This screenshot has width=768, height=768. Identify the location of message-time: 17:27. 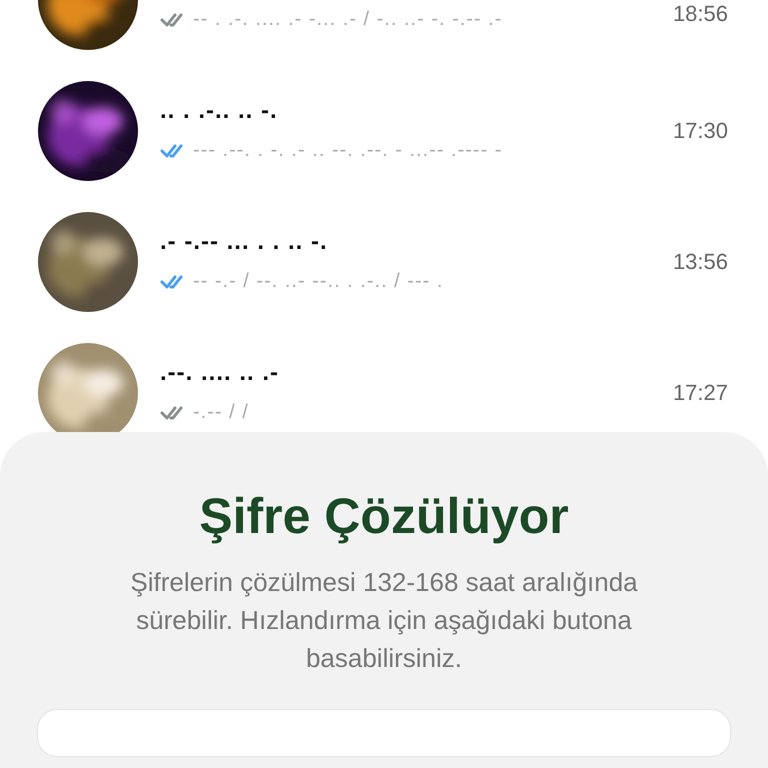
(700, 393).